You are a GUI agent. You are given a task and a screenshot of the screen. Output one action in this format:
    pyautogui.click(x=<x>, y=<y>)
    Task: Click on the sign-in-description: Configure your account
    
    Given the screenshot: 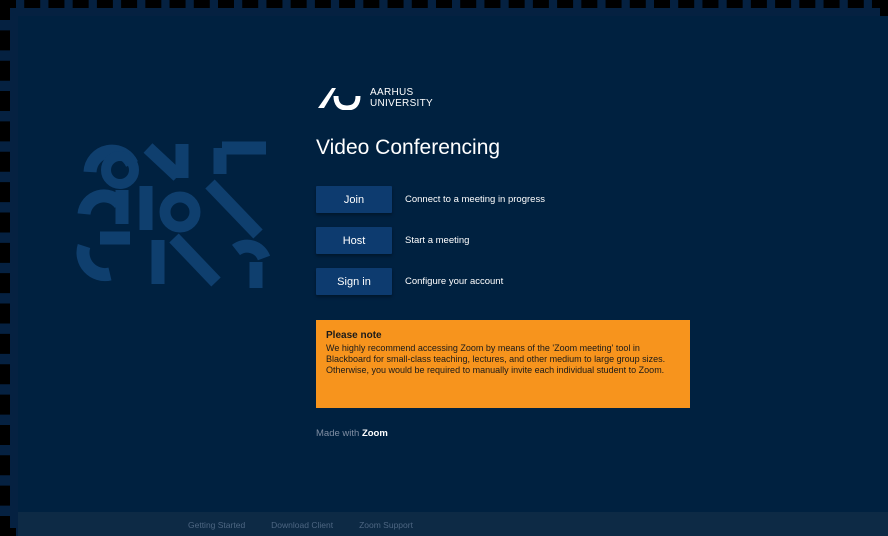 What is the action you would take?
    pyautogui.click(x=454, y=281)
    